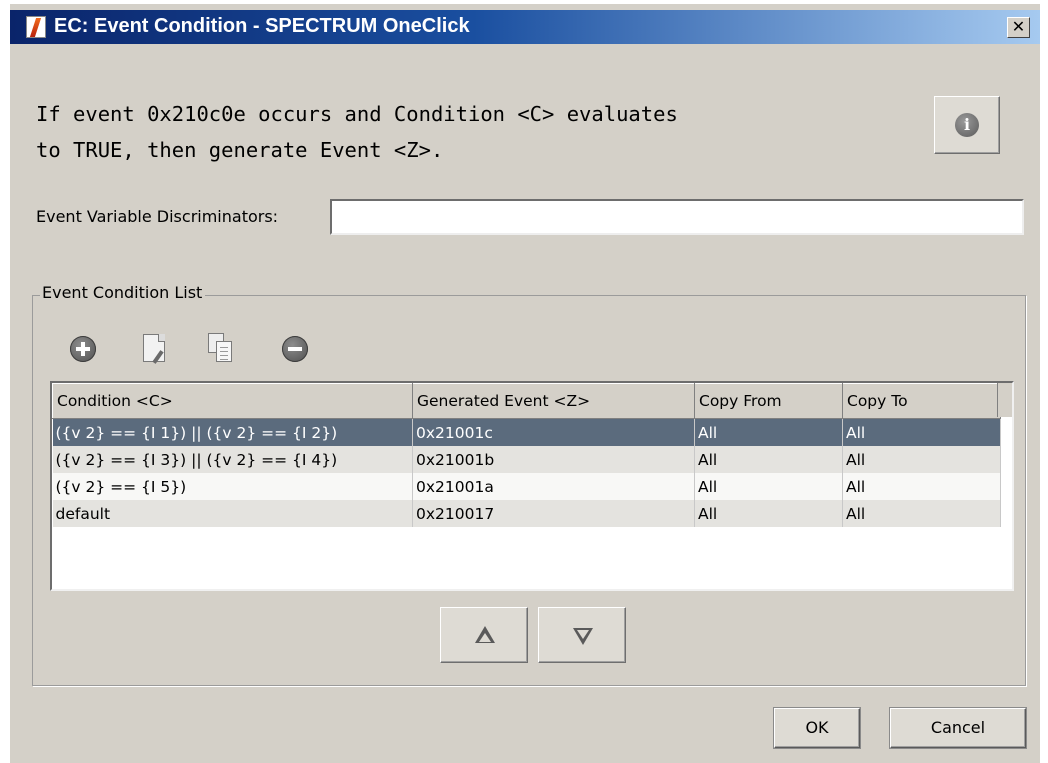 The height and width of the screenshot is (763, 1048). What do you see at coordinates (36, 27) in the screenshot?
I see `oneclick-app-icon` at bounding box center [36, 27].